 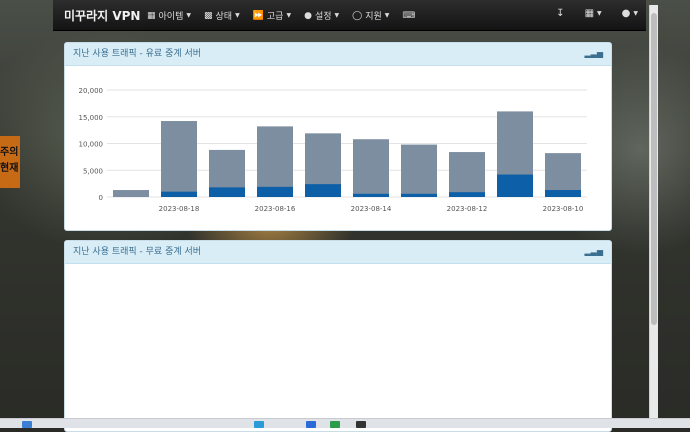 I want to click on grid-menu-button: ▦ ▼, so click(x=593, y=13).